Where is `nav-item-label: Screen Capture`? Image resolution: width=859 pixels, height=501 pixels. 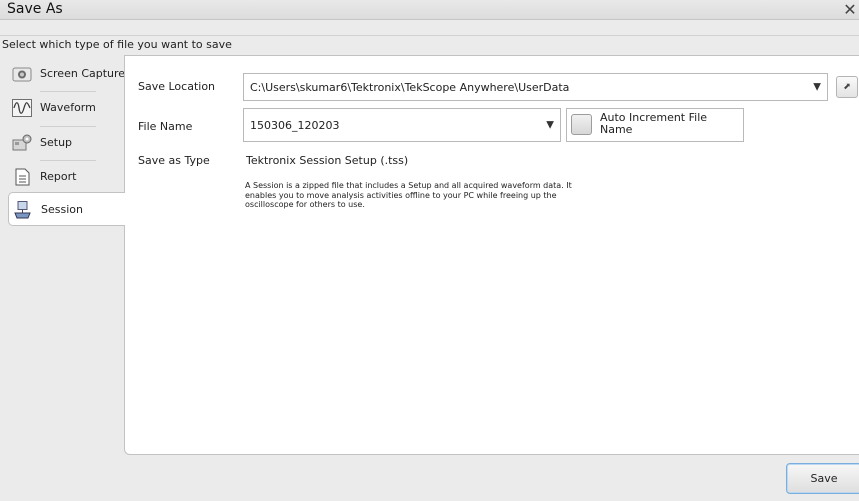
nav-item-label: Screen Capture is located at coordinates (83, 73).